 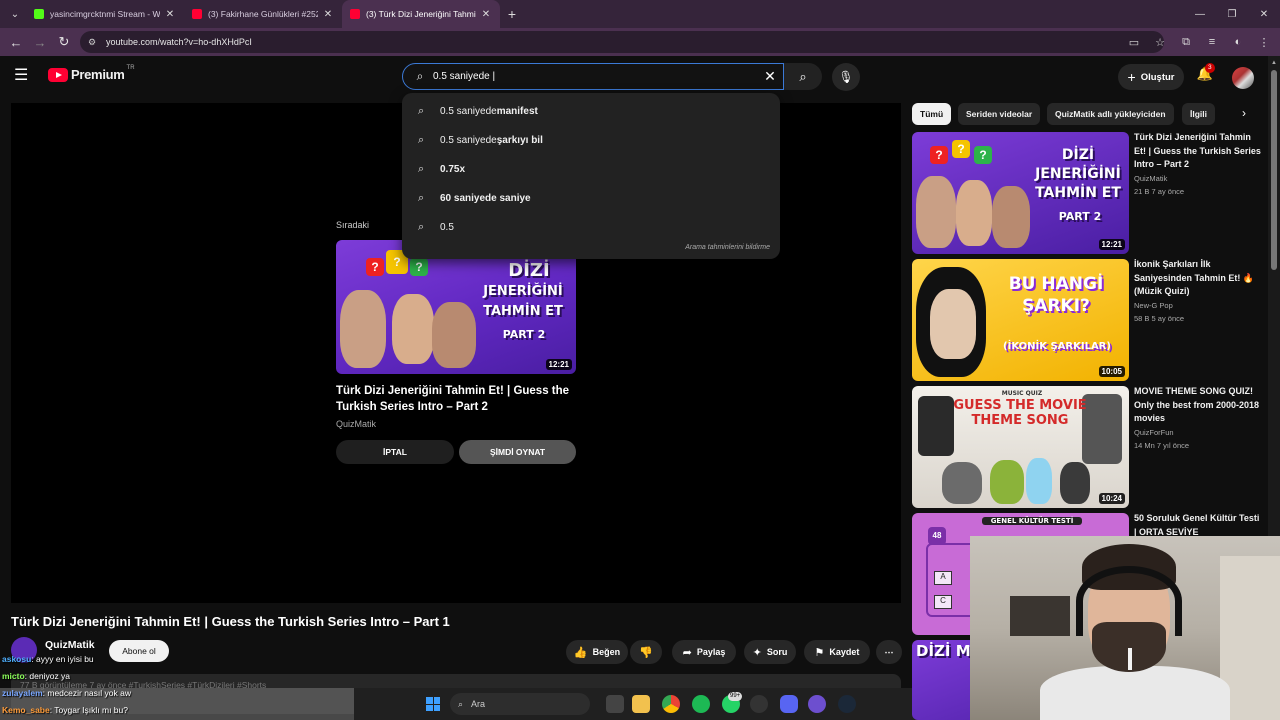 I want to click on spotify-icon, so click(x=701, y=704).